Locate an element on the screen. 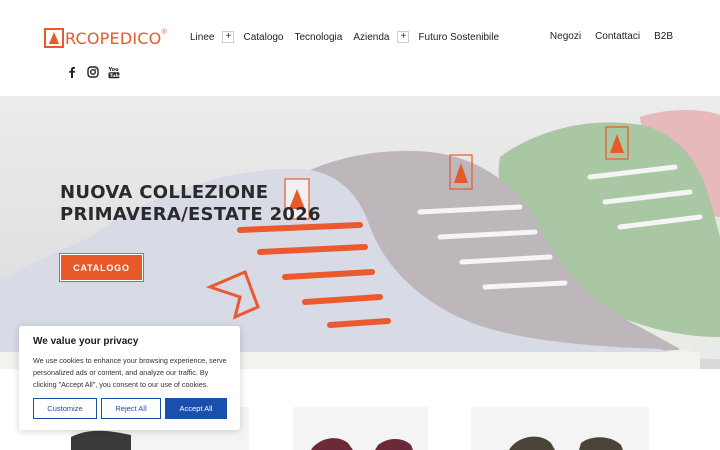 The width and height of the screenshot is (720, 450). cookie-title: We value your privacy is located at coordinates (86, 341).